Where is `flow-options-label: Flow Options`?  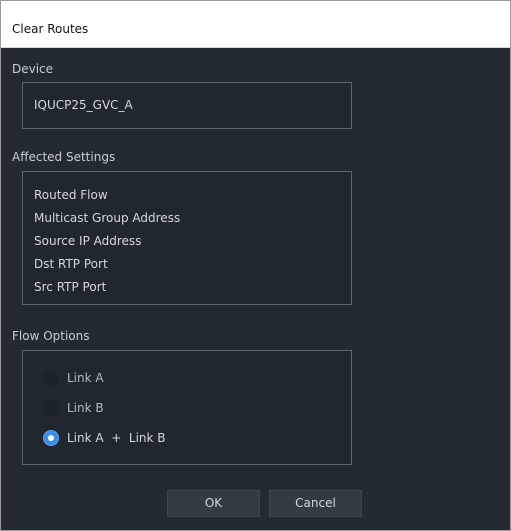
flow-options-label: Flow Options is located at coordinates (51, 336).